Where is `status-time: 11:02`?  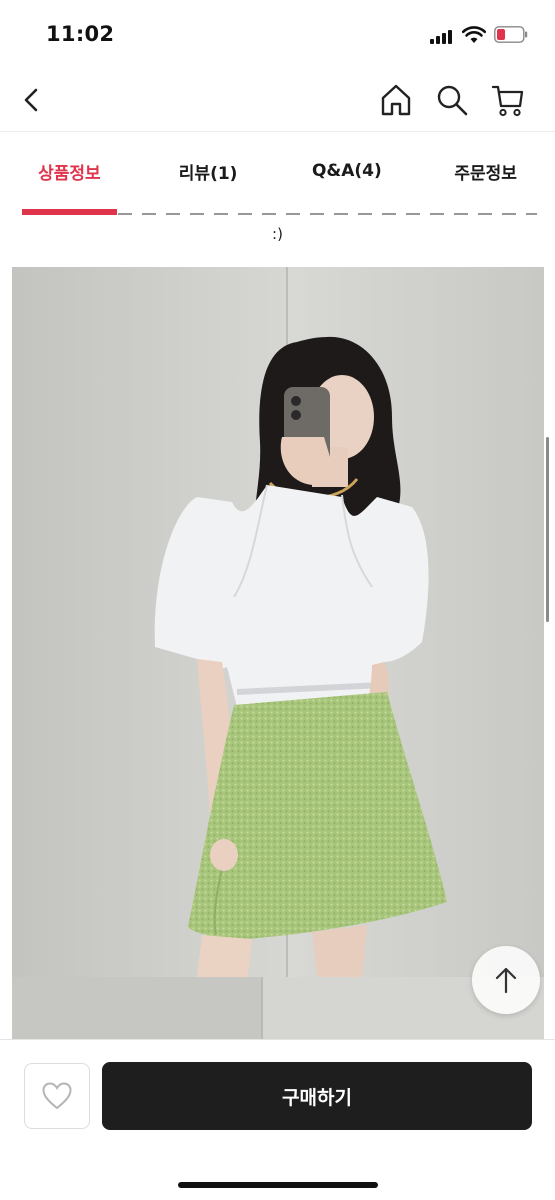 status-time: 11:02 is located at coordinates (80, 34).